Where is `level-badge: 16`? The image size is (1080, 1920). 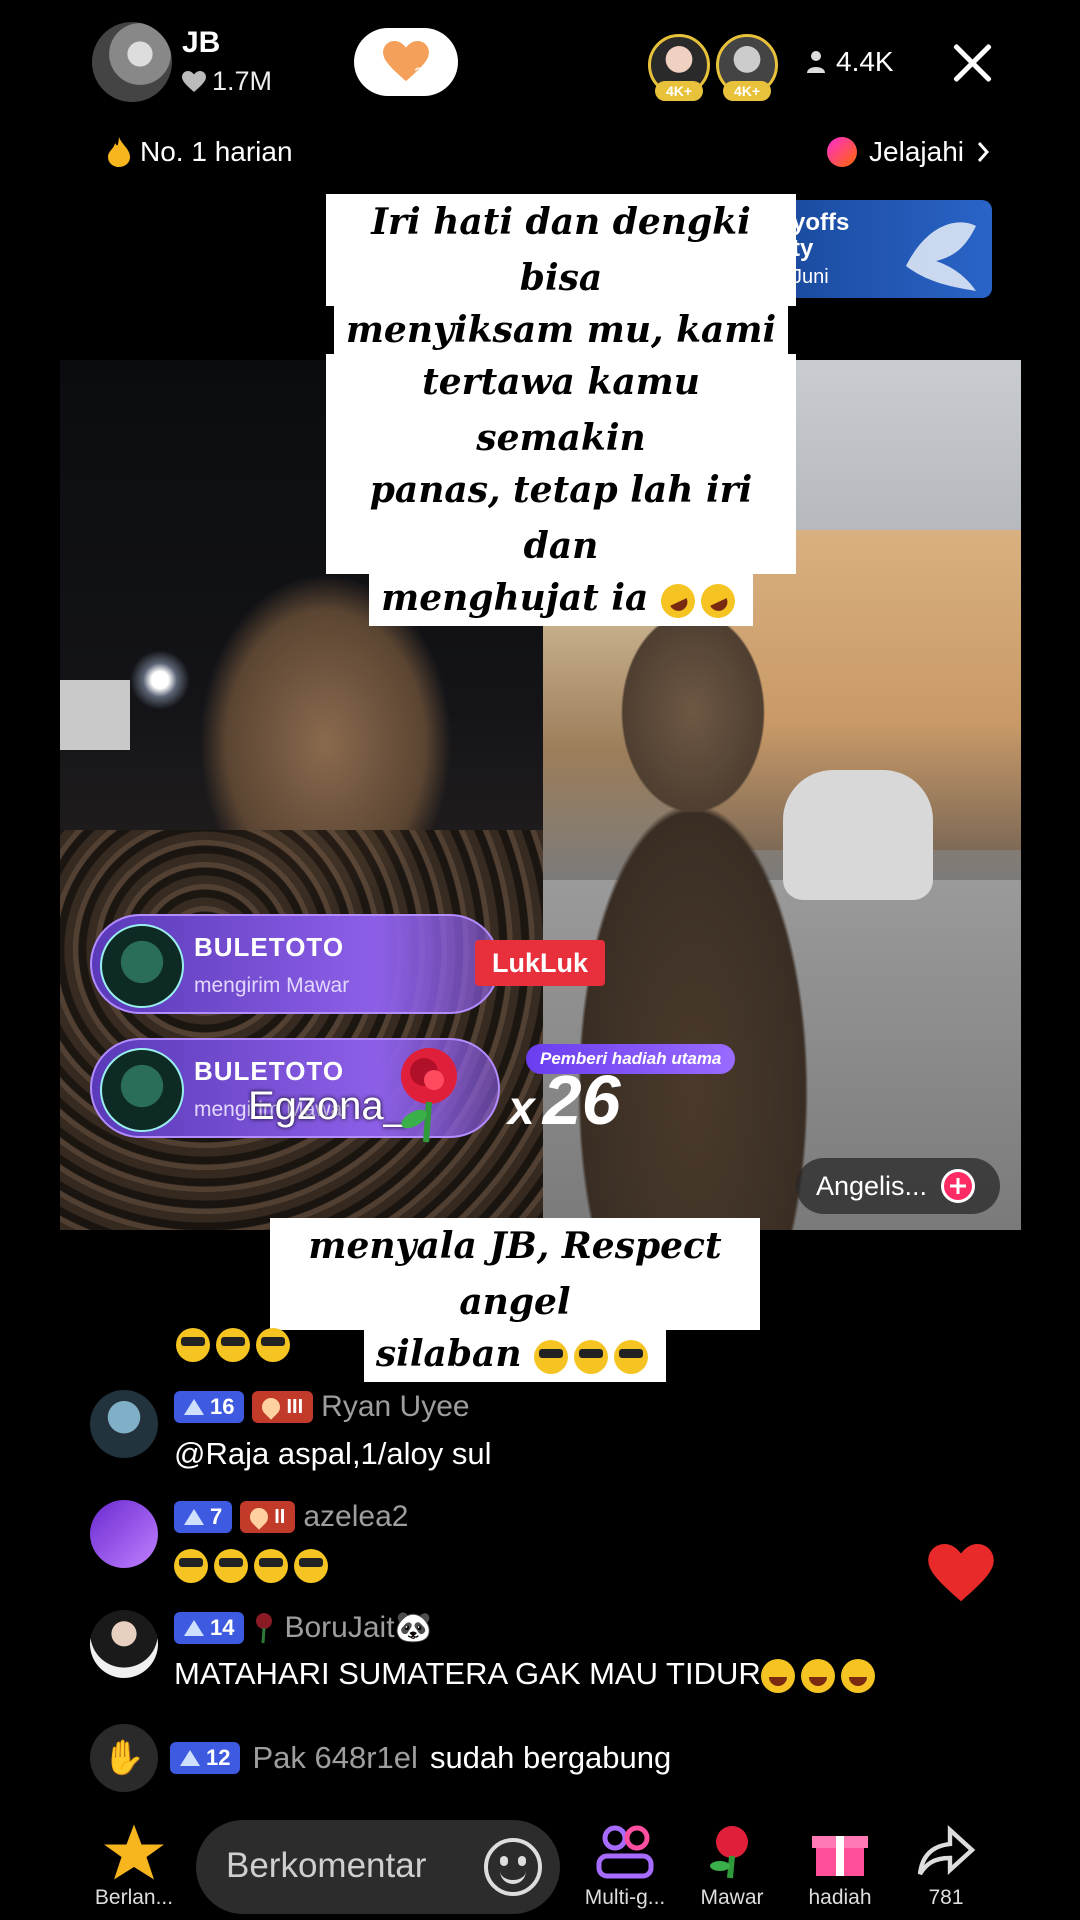
level-badge: 16 is located at coordinates (209, 1407).